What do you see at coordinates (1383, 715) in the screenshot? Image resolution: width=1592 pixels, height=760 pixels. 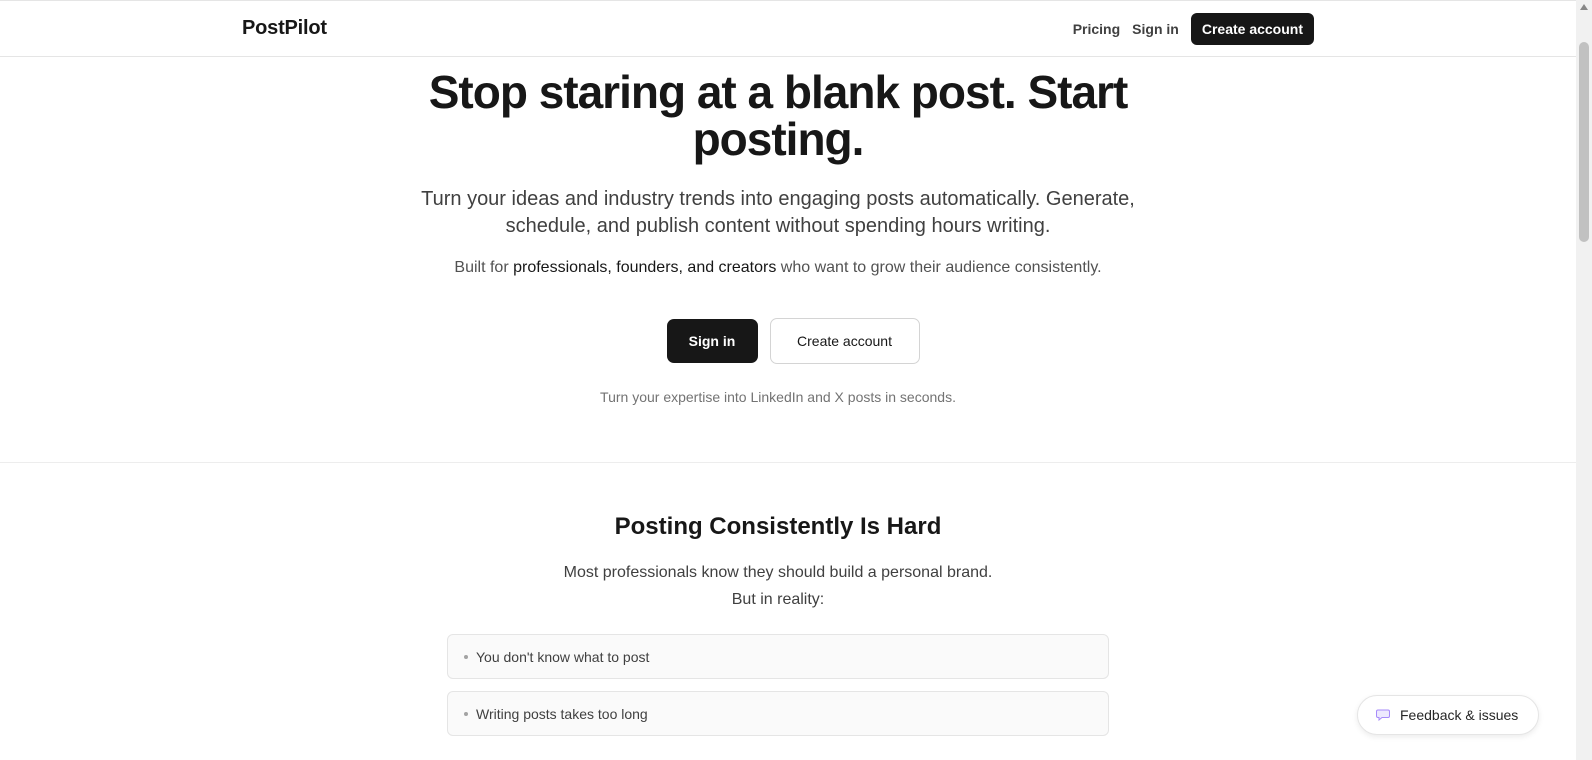 I see `speech-bubble-icon` at bounding box center [1383, 715].